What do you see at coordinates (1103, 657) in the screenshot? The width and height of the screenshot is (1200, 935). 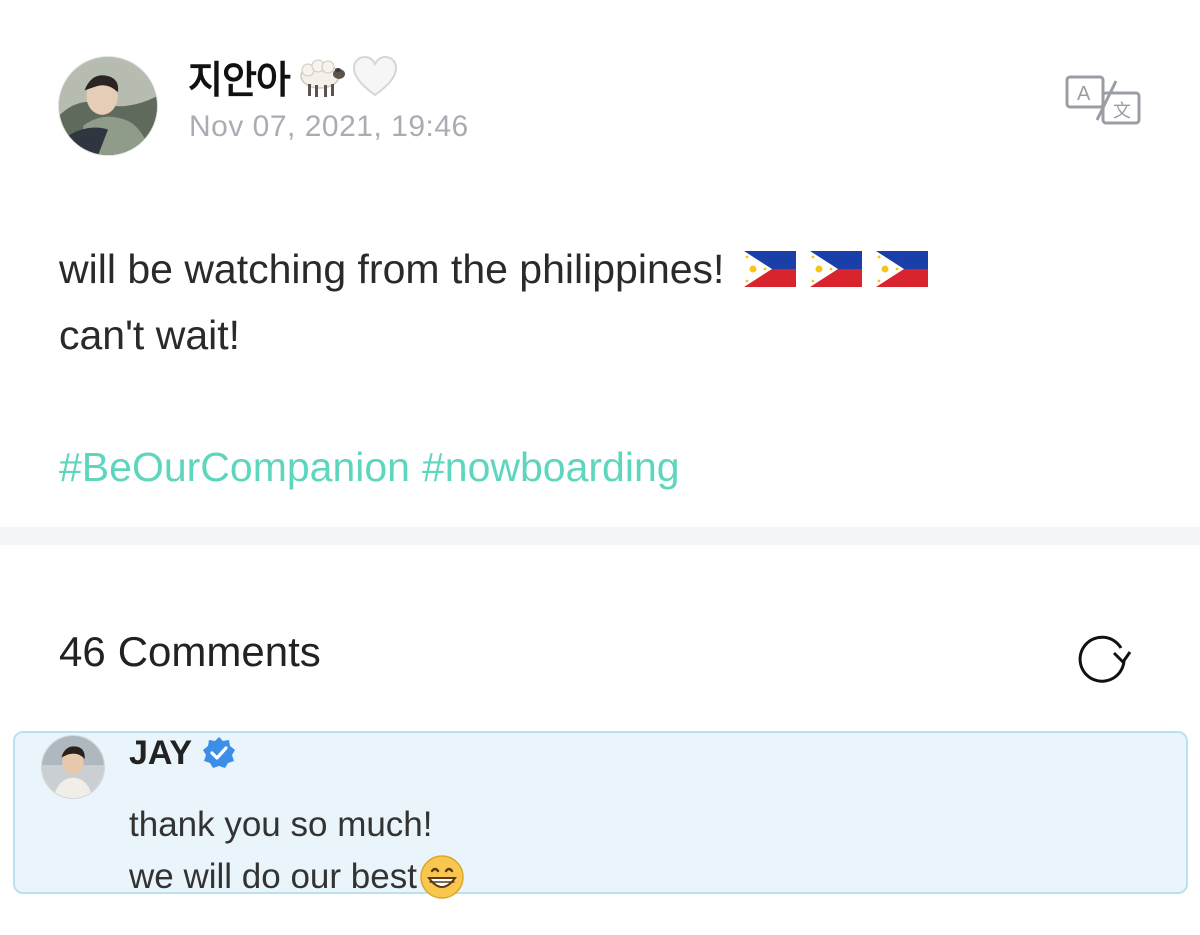 I see `refresh-icon` at bounding box center [1103, 657].